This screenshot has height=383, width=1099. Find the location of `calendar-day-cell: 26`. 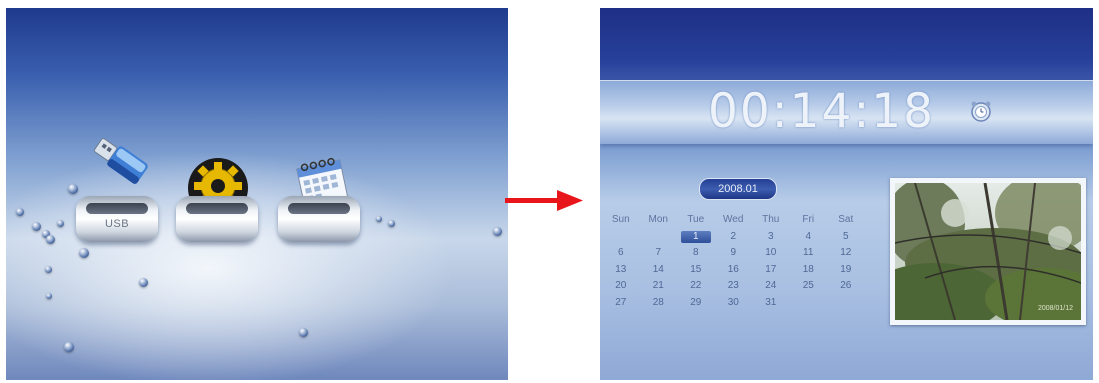

calendar-day-cell: 26 is located at coordinates (846, 286).